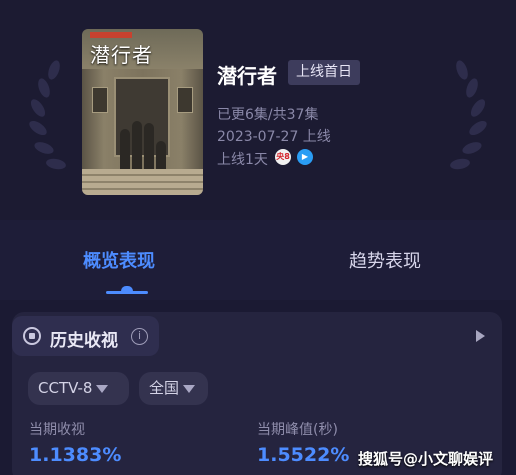 This screenshot has height=475, width=516. What do you see at coordinates (426, 459) in the screenshot?
I see `watermark: 搜狐号@小文聊娱评` at bounding box center [426, 459].